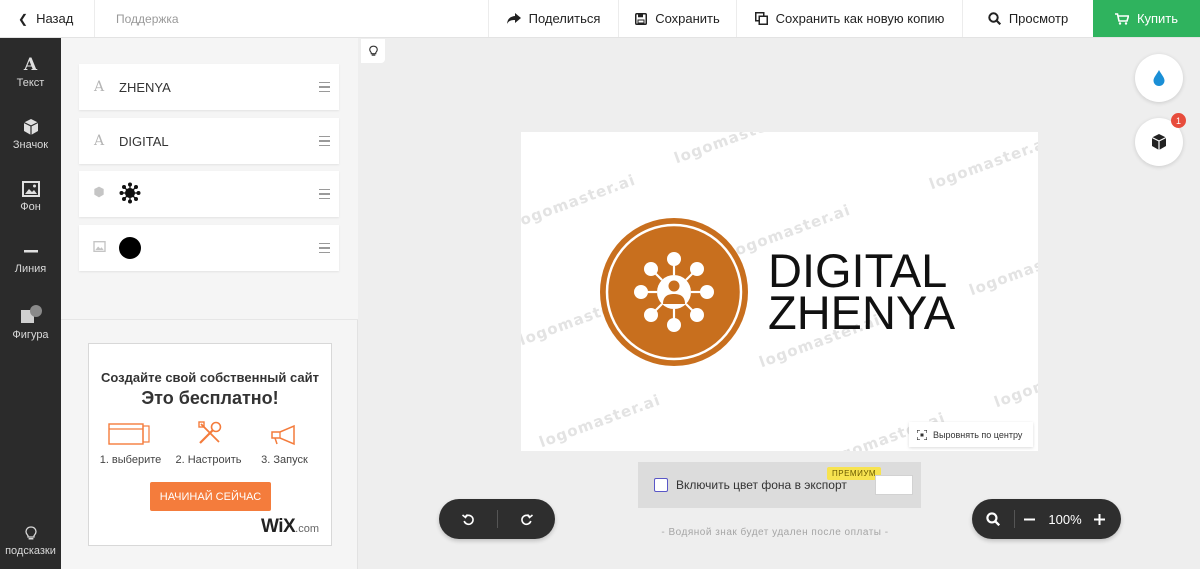 The image size is (1200, 569). I want to click on ad-step: 2. Настроить, so click(208, 460).